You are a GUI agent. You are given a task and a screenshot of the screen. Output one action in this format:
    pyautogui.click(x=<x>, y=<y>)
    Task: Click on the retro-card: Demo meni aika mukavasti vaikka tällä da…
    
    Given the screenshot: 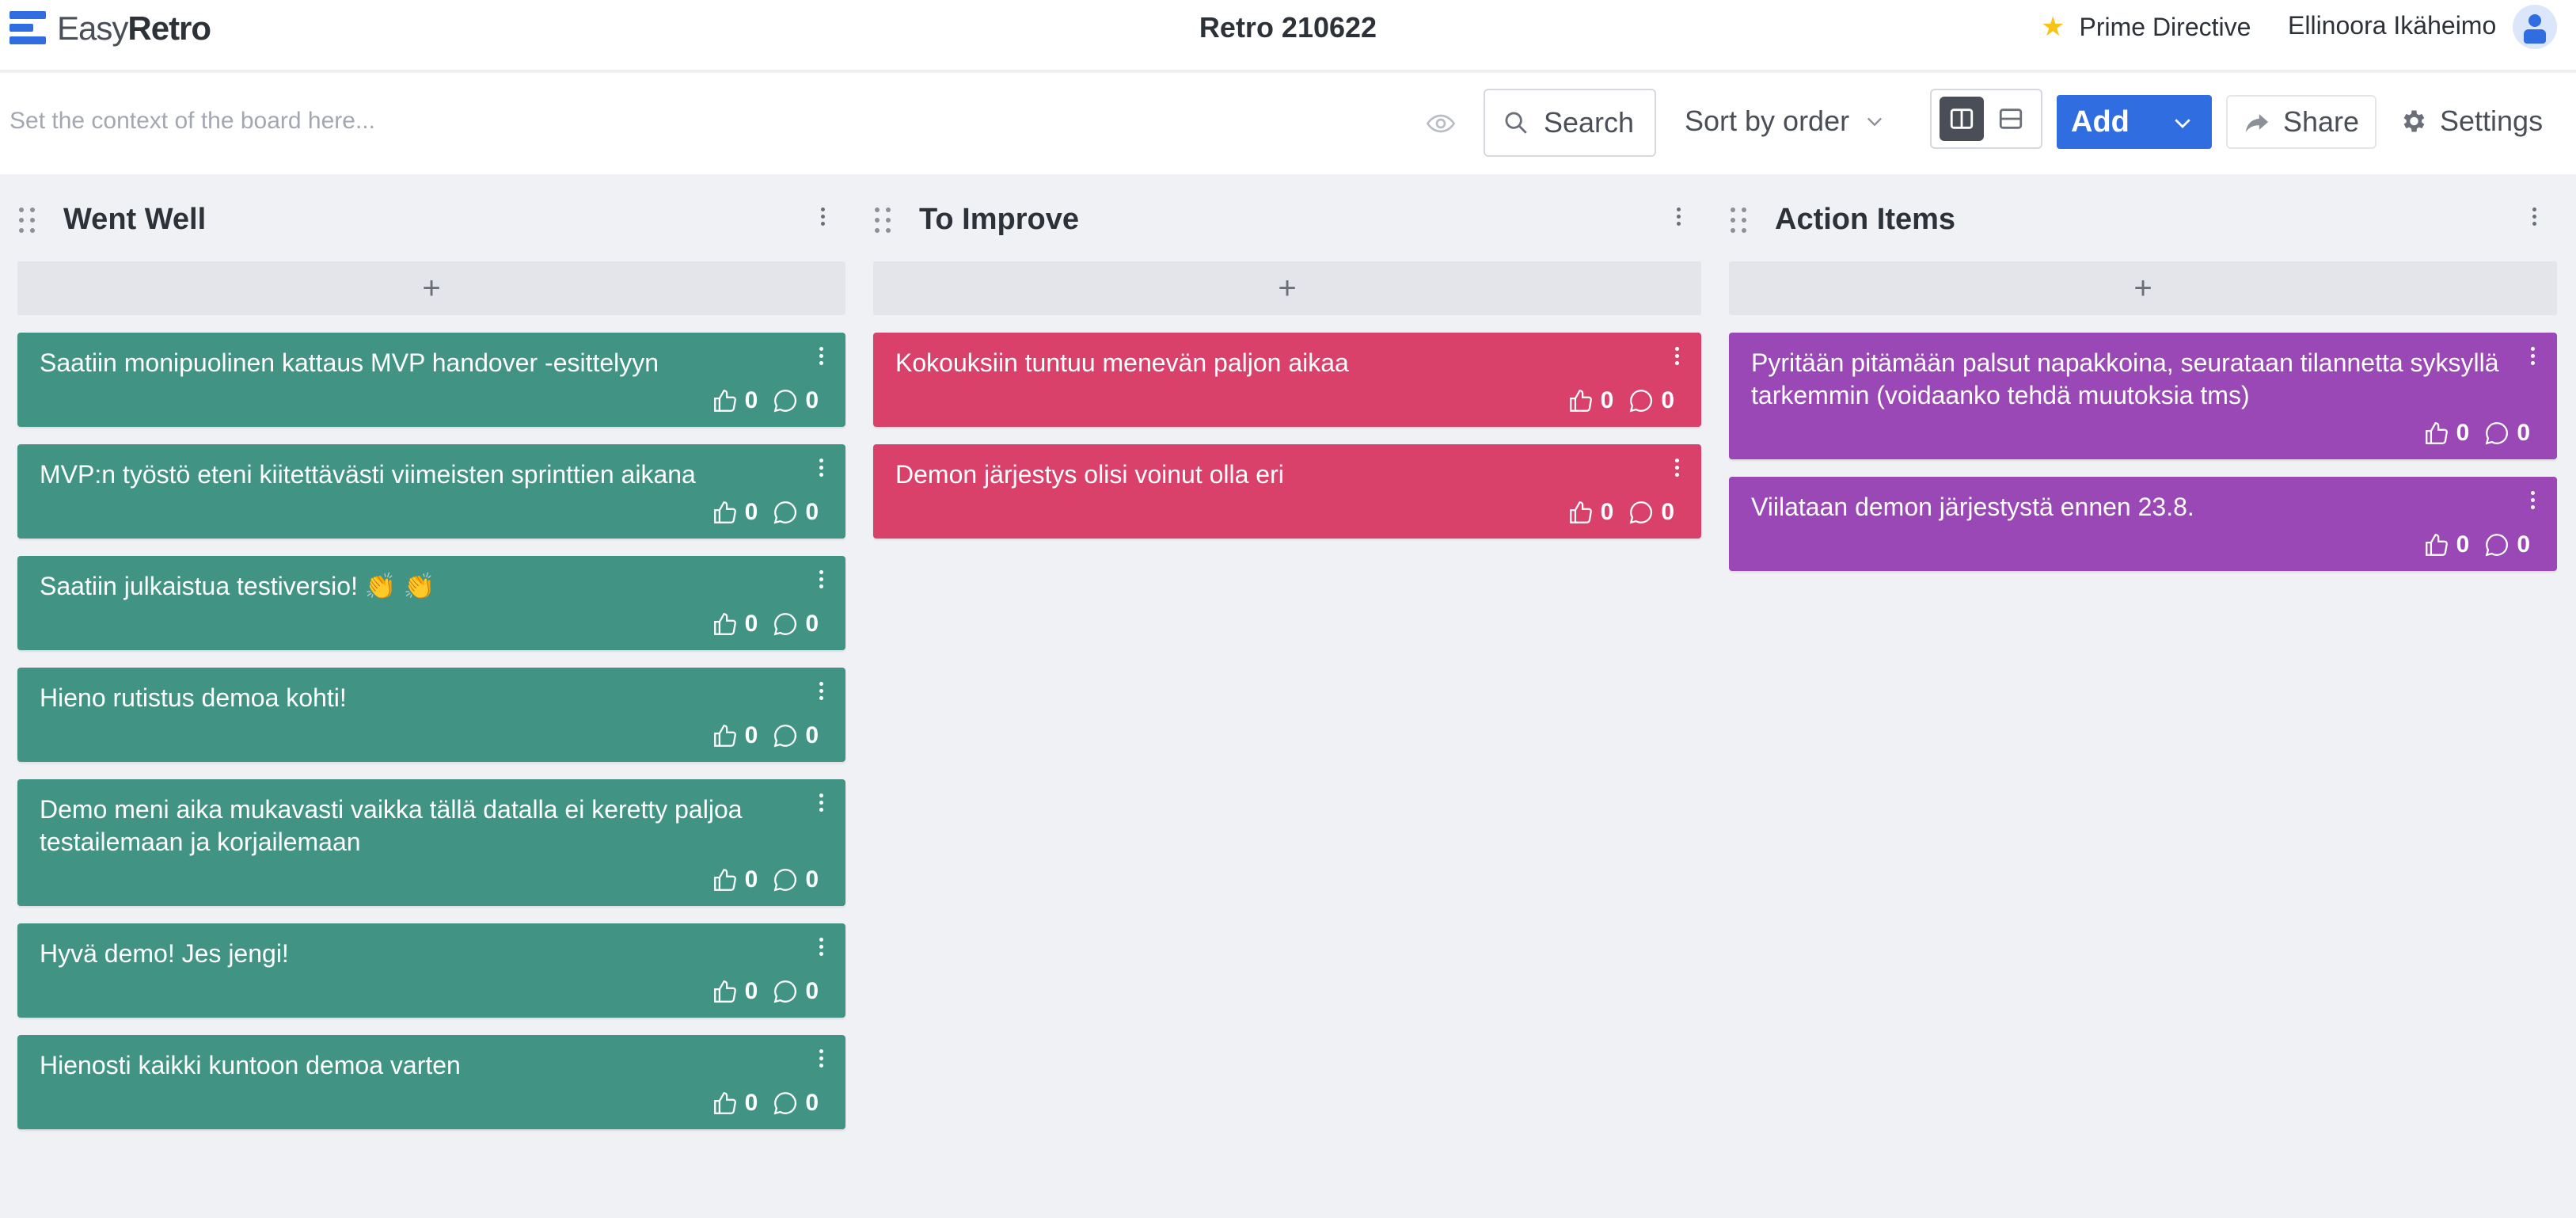 What is the action you would take?
    pyautogui.click(x=431, y=842)
    